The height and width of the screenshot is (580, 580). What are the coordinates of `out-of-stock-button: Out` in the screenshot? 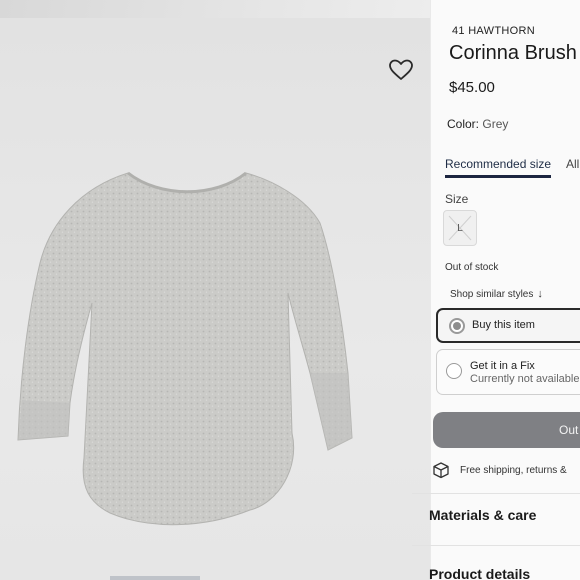 It's located at (506, 430).